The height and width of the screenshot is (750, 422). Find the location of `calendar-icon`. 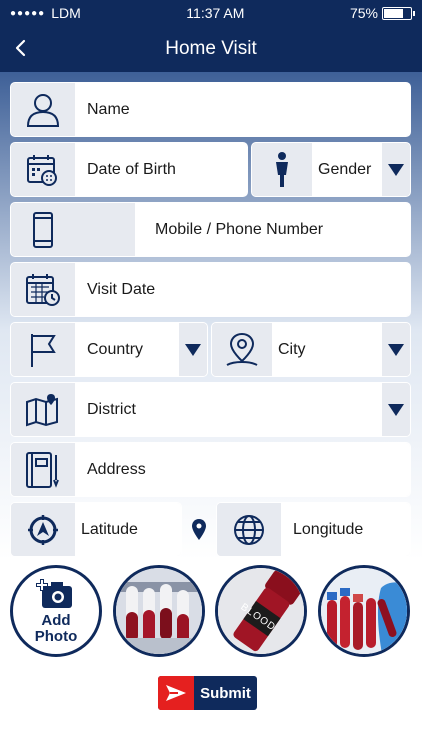

calendar-icon is located at coordinates (43, 169).